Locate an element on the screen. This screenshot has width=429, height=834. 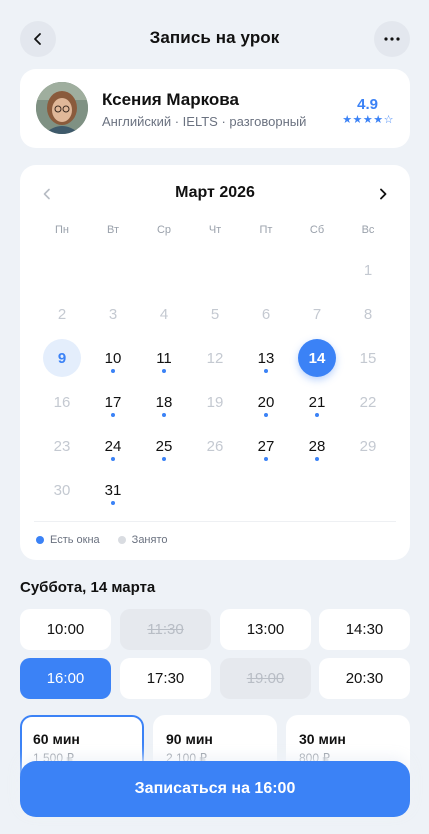
calendar-day: 8 is located at coordinates (368, 314).